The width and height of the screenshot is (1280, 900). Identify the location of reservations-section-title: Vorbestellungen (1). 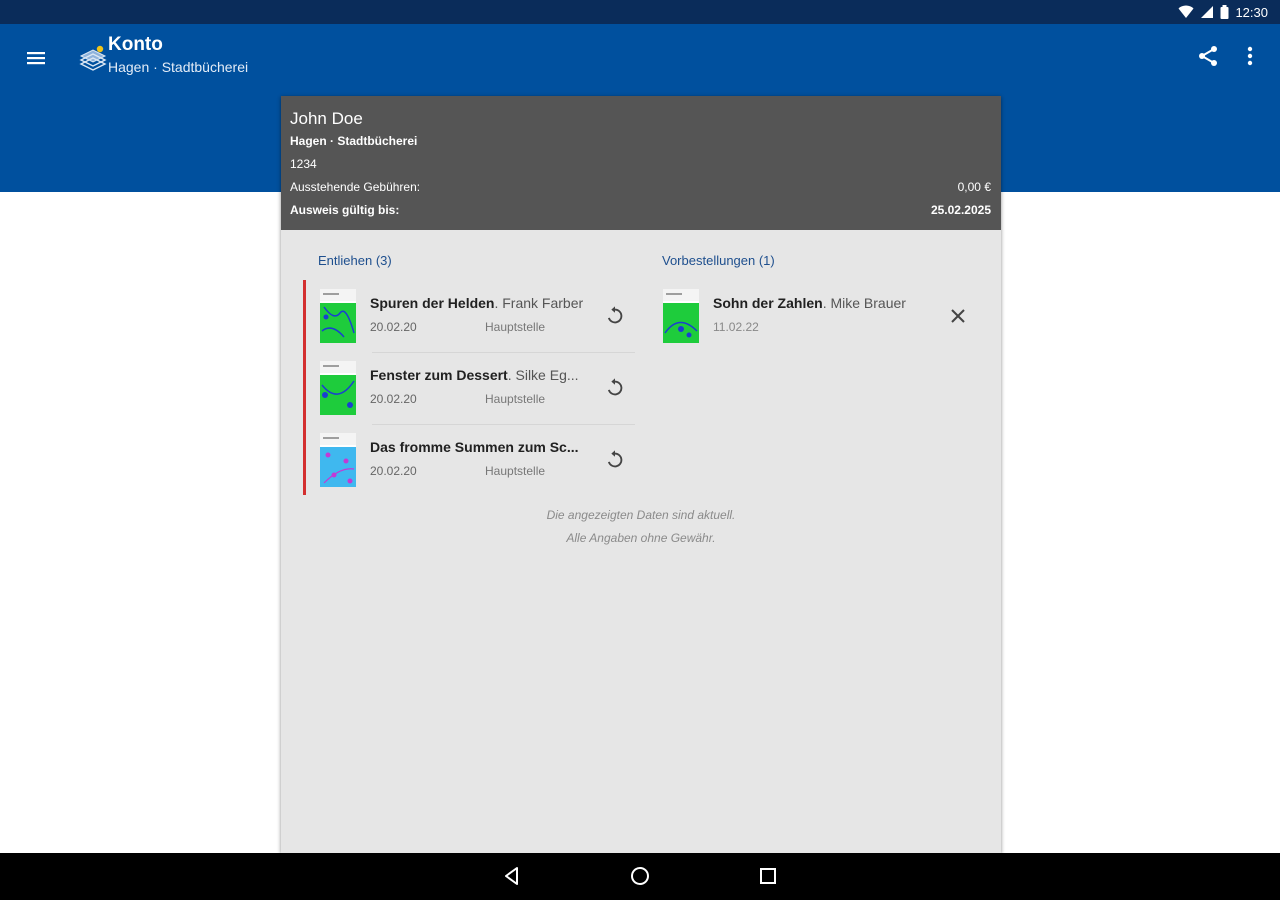
(718, 260).